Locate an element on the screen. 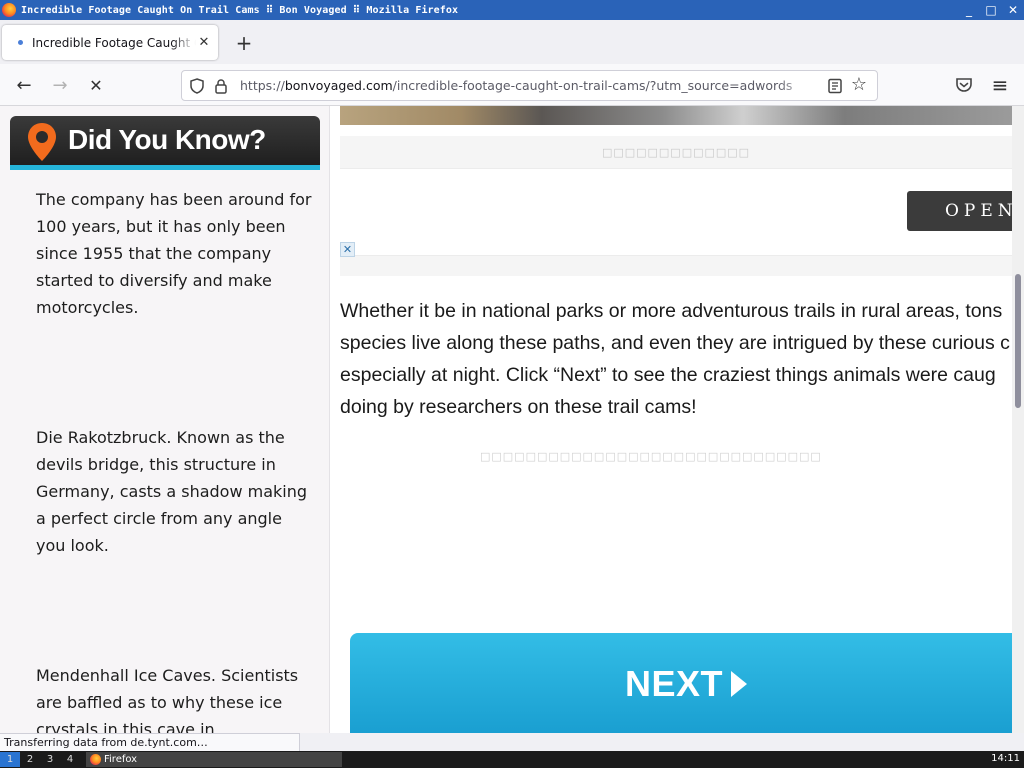  ad-label: □□□□□□□□□□□□□ is located at coordinates (676, 152).